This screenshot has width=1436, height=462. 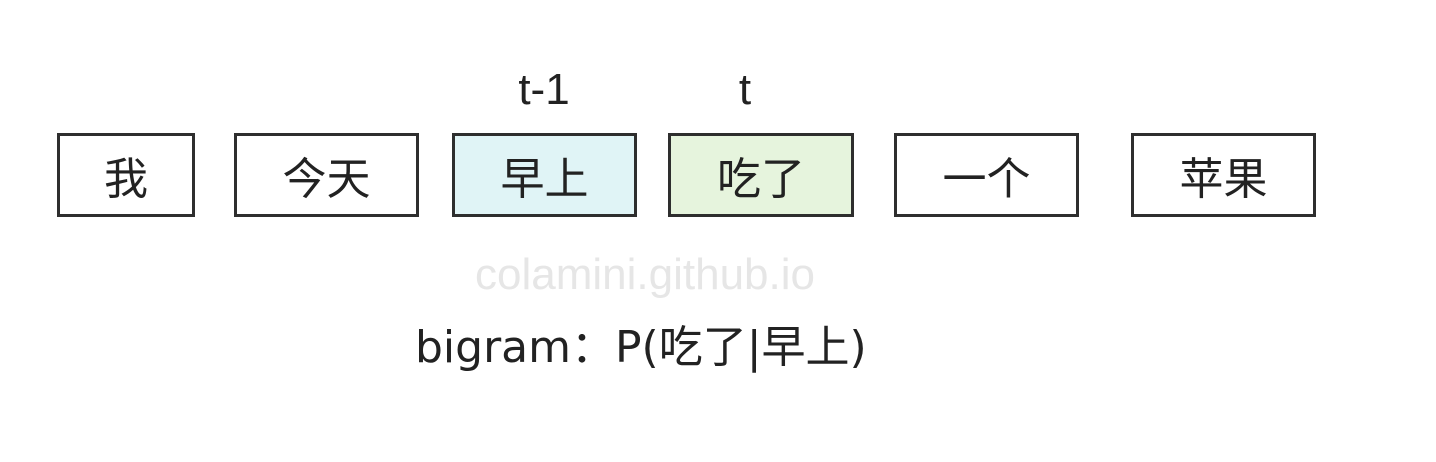 I want to click on token-0: 我, so click(x=126, y=175).